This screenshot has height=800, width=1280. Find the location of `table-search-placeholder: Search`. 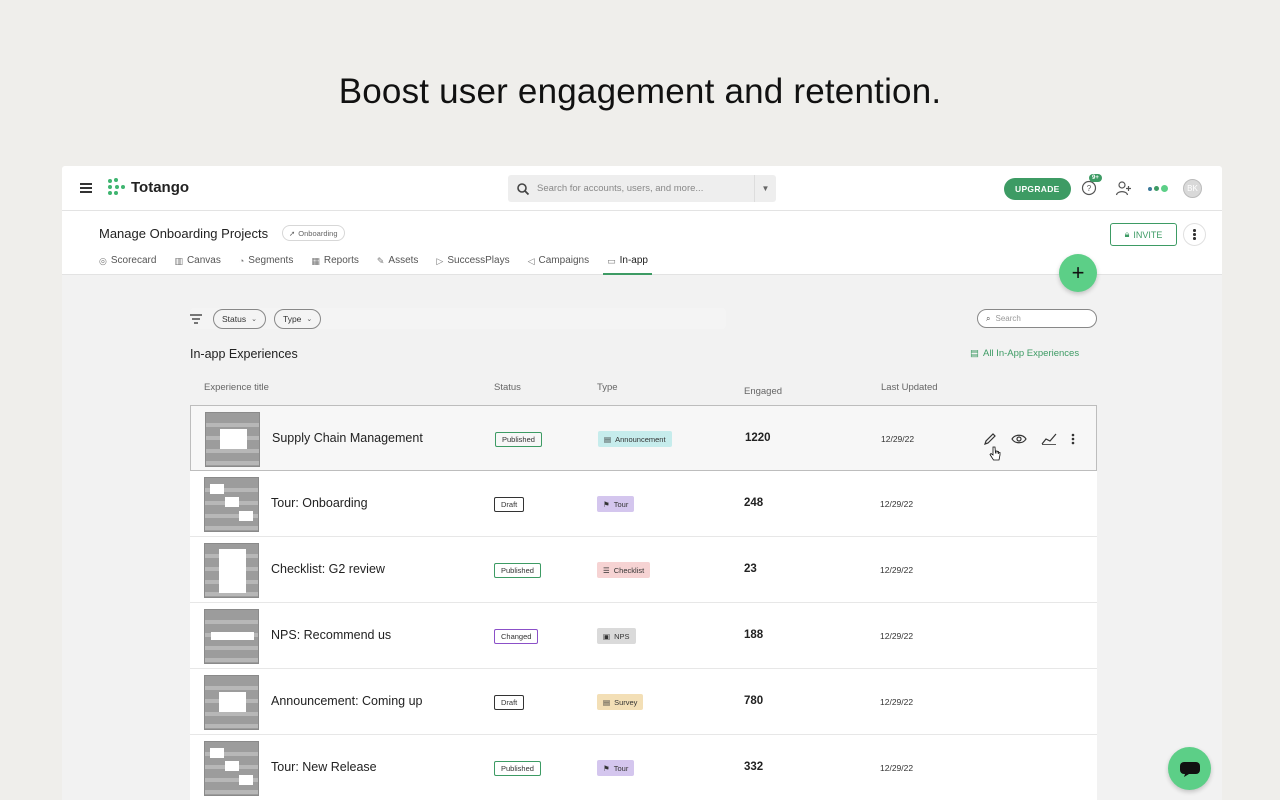

table-search-placeholder: Search is located at coordinates (1008, 318).